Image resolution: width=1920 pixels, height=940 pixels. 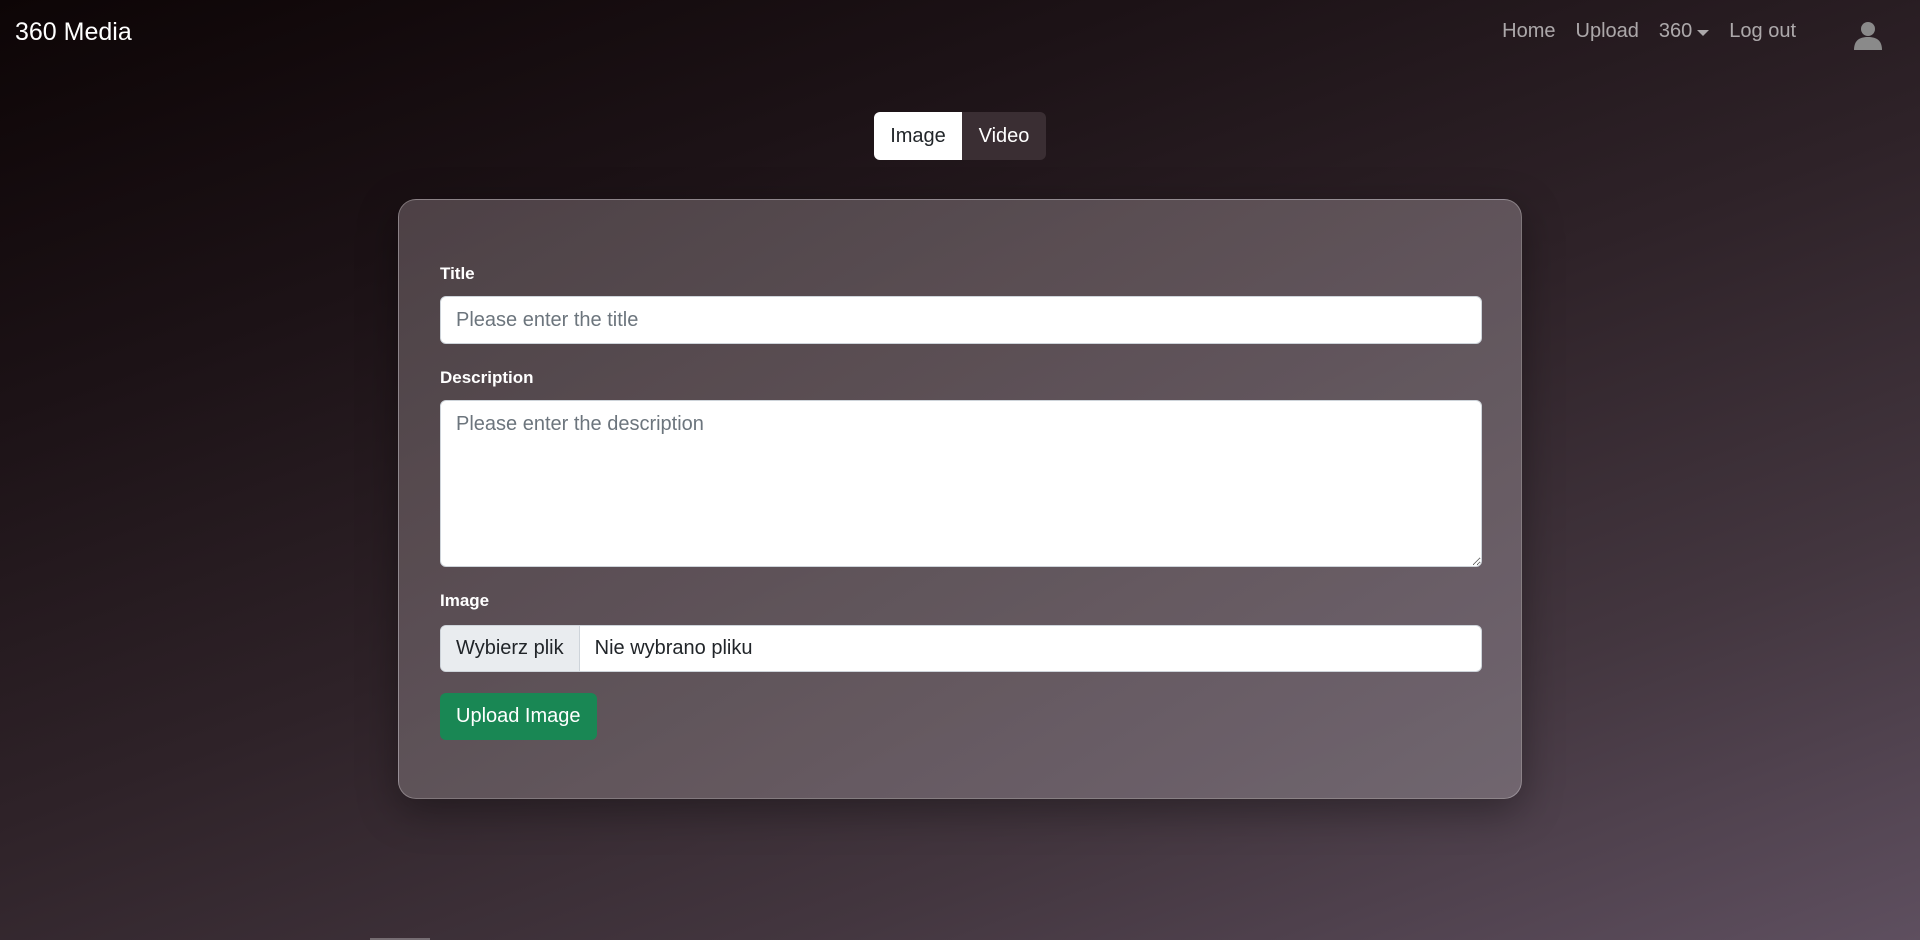 I want to click on nav-logout-link: Log out, so click(x=1762, y=31).